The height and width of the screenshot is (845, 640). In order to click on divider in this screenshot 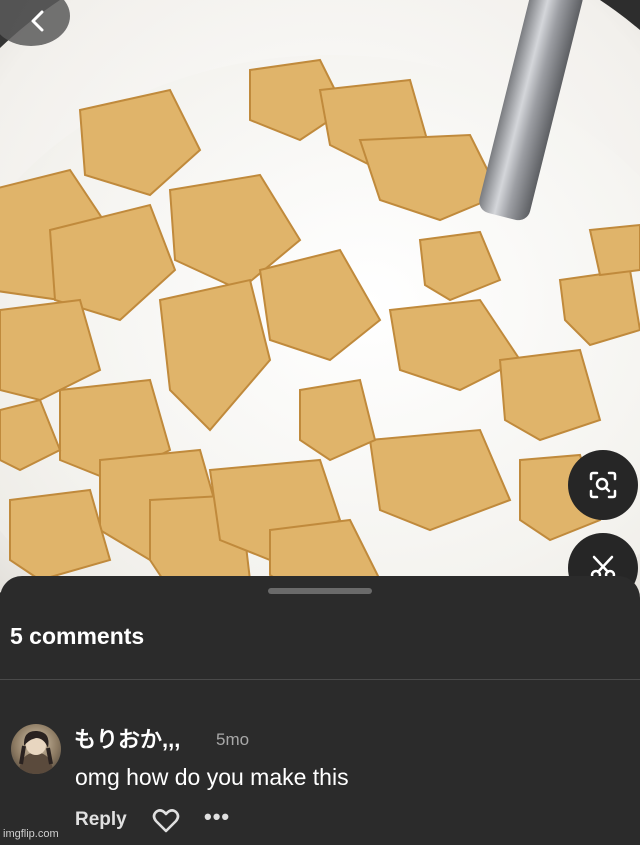, I will do `click(320, 679)`.